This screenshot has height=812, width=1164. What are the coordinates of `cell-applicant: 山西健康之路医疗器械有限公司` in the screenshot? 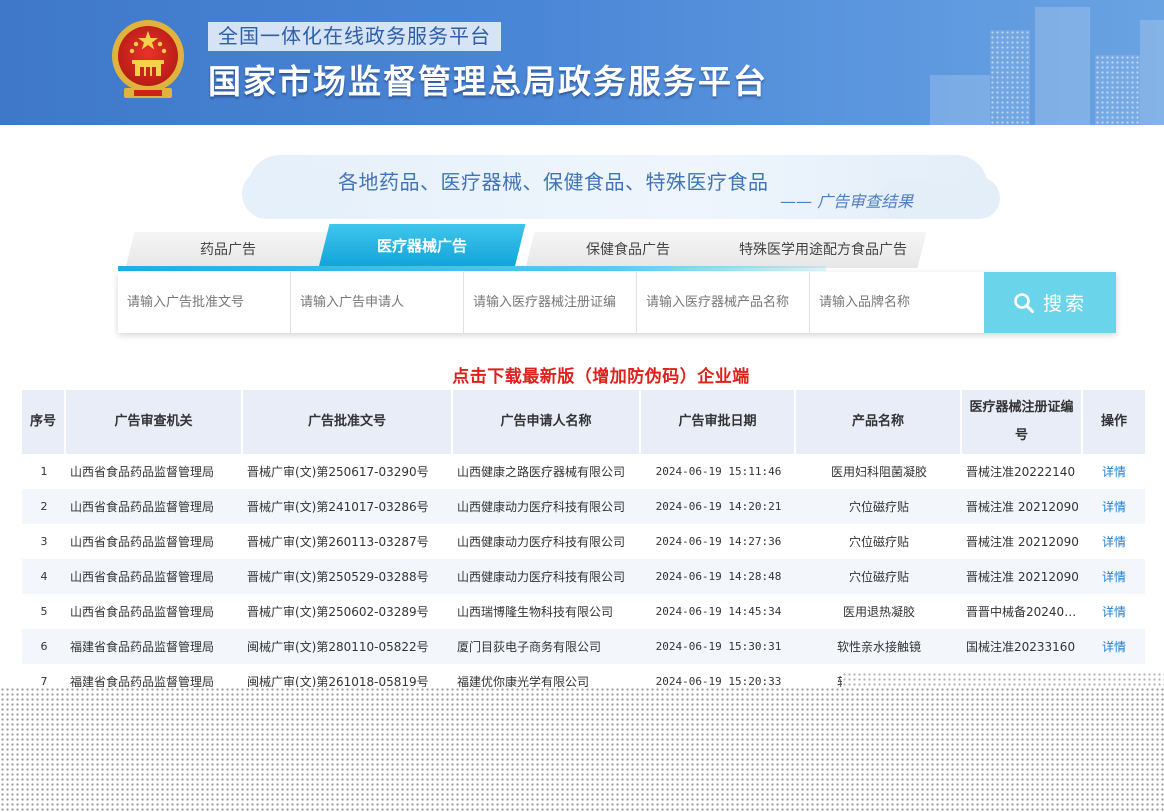 It's located at (547, 471).